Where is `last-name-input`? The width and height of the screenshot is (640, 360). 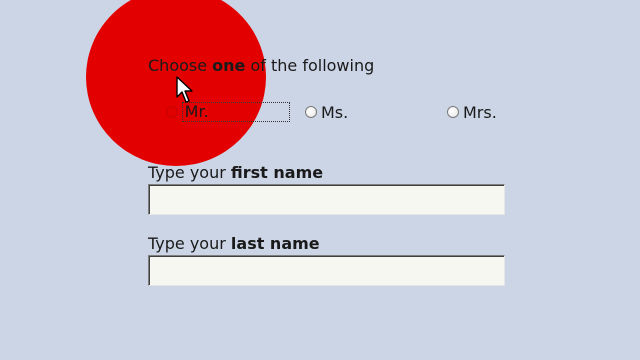
last-name-input is located at coordinates (326, 270).